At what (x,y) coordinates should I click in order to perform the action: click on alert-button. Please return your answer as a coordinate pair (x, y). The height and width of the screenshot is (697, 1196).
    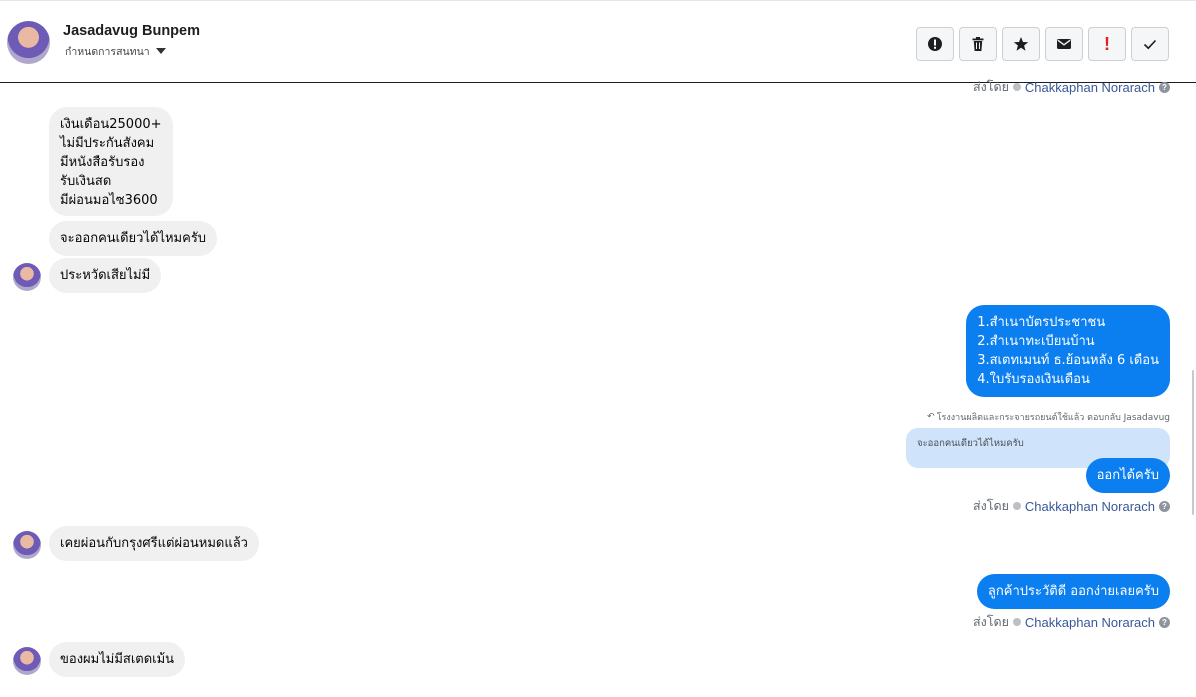
    Looking at the image, I should click on (935, 44).